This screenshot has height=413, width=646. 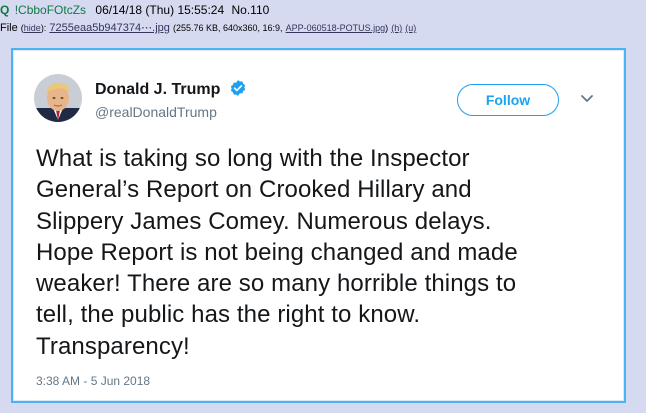 What do you see at coordinates (113, 346) in the screenshot?
I see `tweet-text-line: Transparency!` at bounding box center [113, 346].